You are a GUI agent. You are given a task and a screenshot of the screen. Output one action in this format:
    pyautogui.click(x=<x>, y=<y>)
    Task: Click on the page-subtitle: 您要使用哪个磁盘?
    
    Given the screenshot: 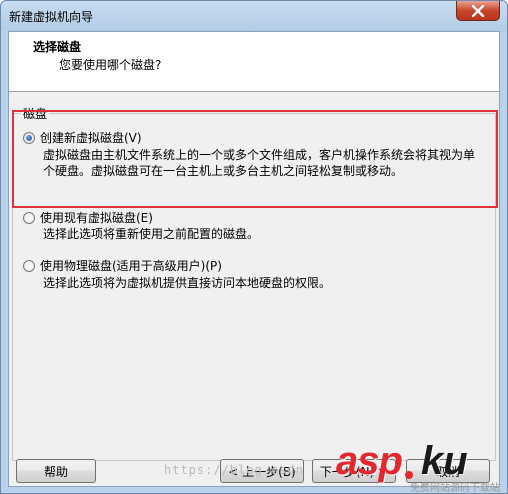 What is the action you would take?
    pyautogui.click(x=110, y=65)
    